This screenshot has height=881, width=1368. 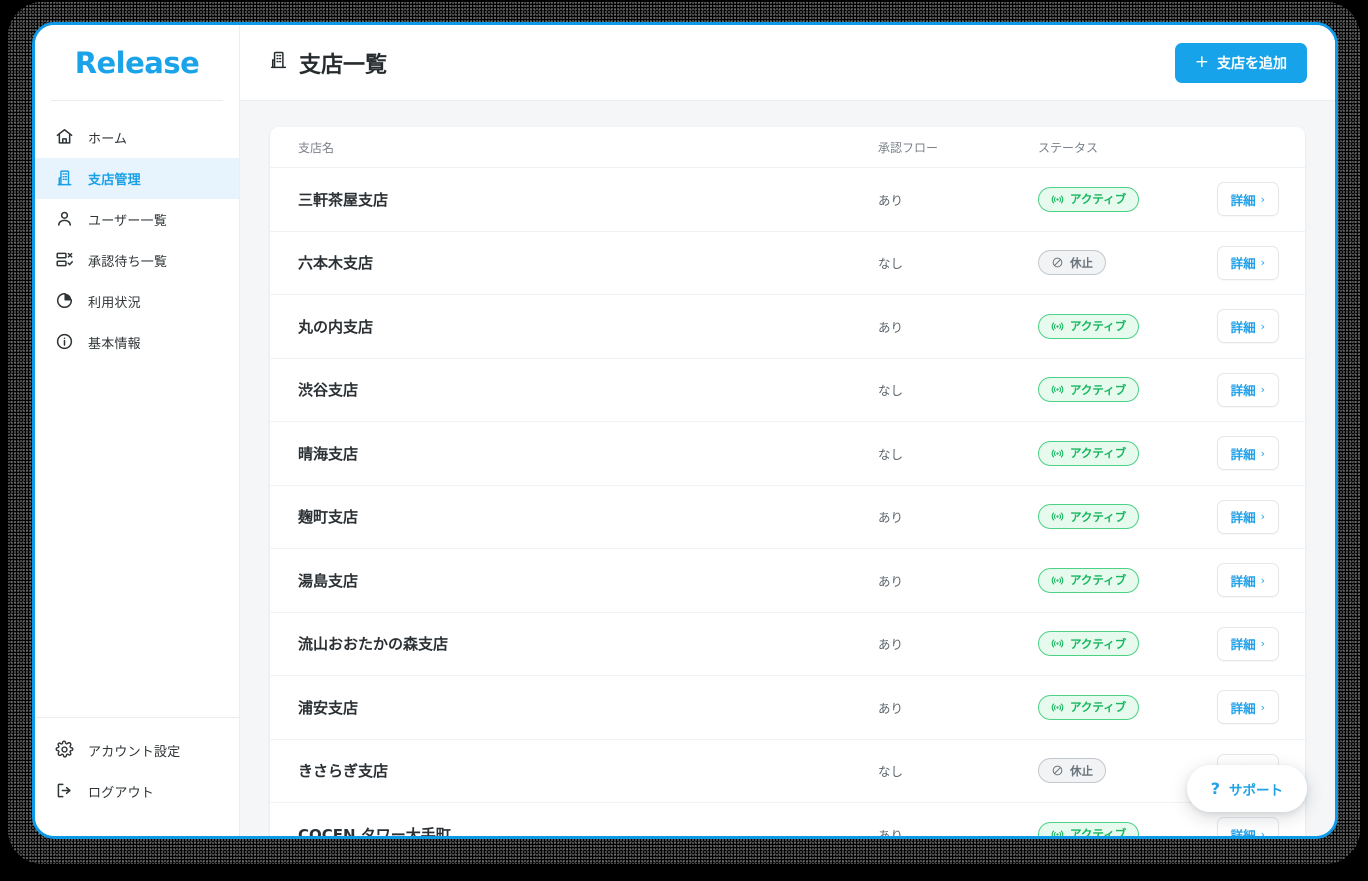 I want to click on table-row: 流山おおたかの森支店 あり アクティブ 詳細 ›, so click(x=787, y=644).